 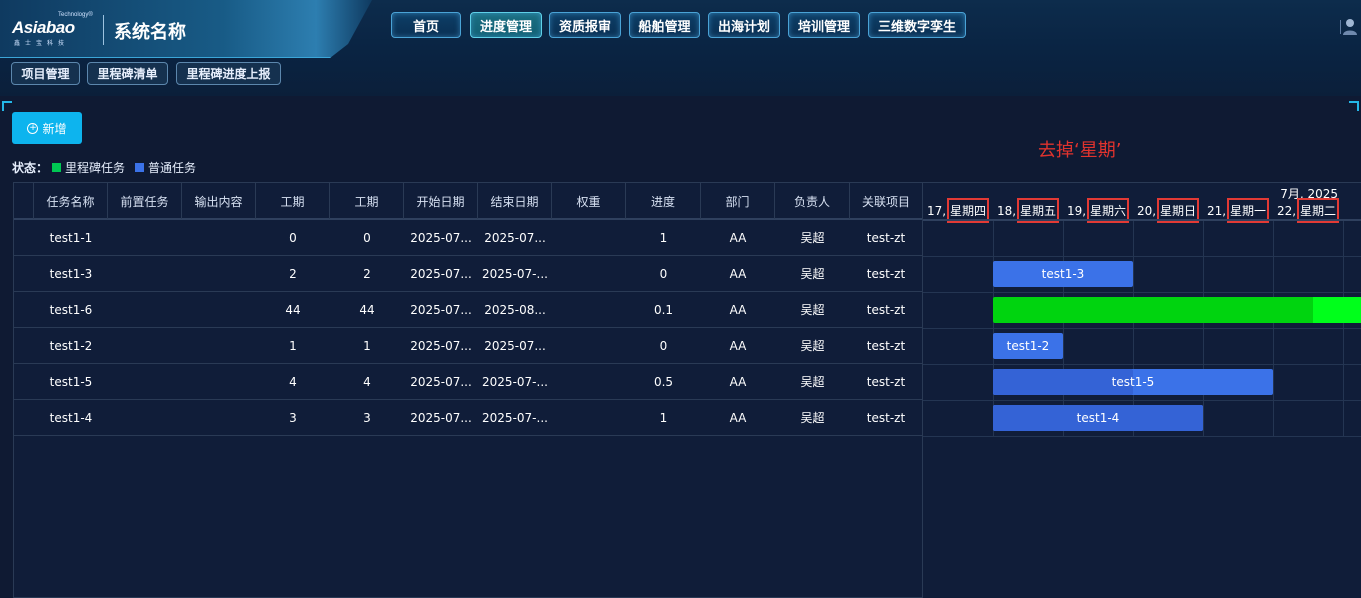 I want to click on grid-header-expander, so click(x=24, y=201).